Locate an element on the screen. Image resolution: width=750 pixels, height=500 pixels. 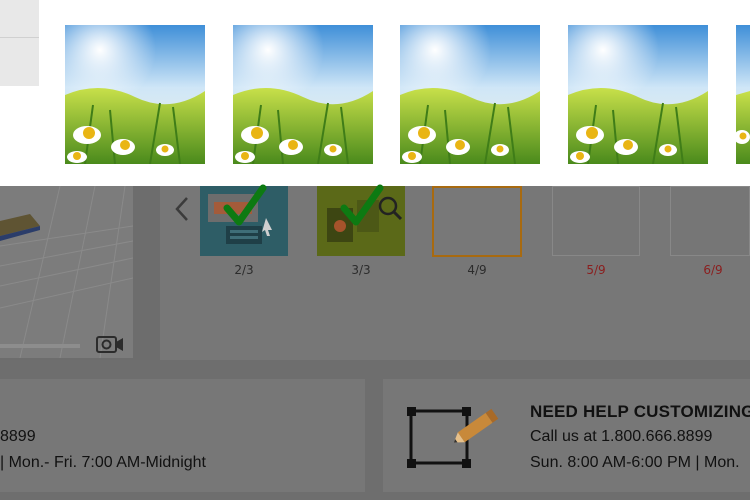
timeline-track is located at coordinates (40, 346).